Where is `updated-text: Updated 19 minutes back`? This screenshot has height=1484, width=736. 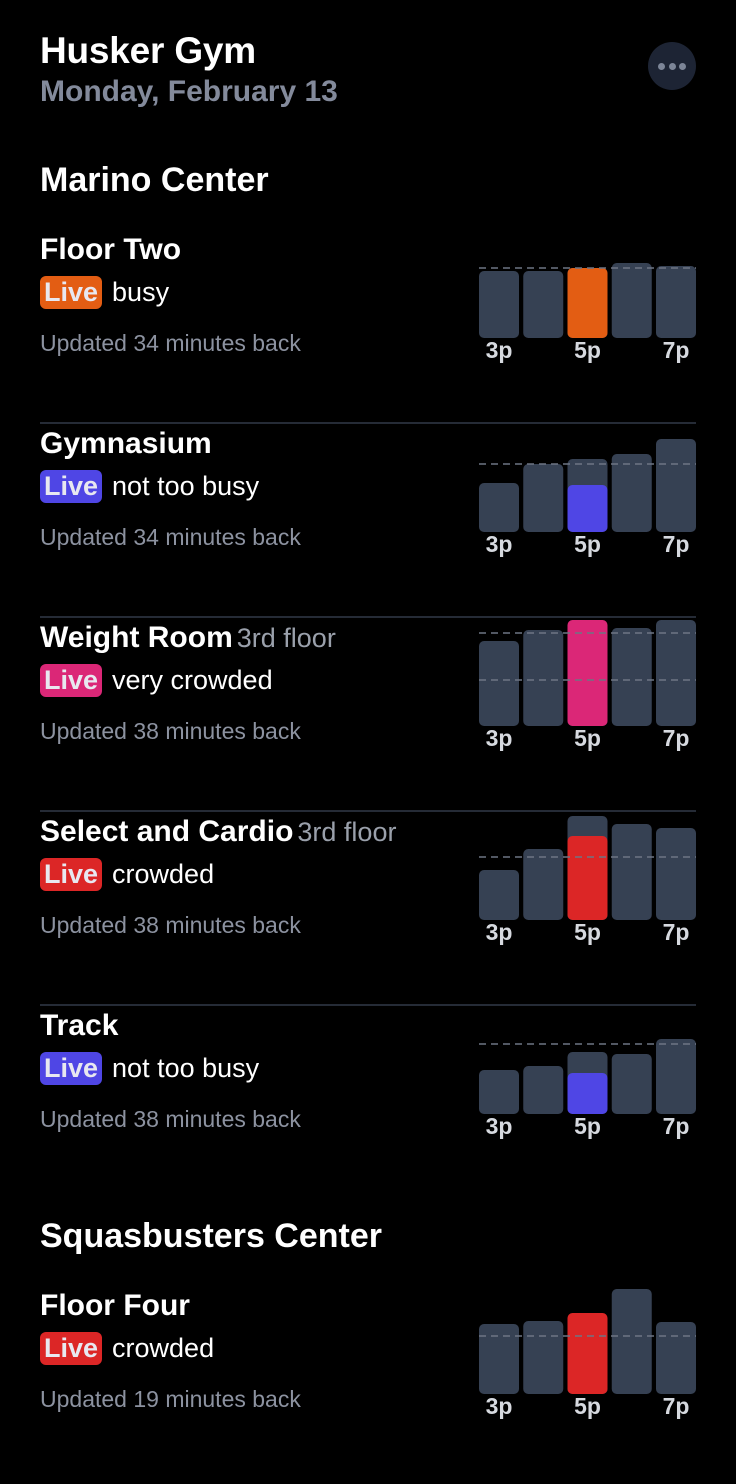 updated-text: Updated 19 minutes back is located at coordinates (170, 1399).